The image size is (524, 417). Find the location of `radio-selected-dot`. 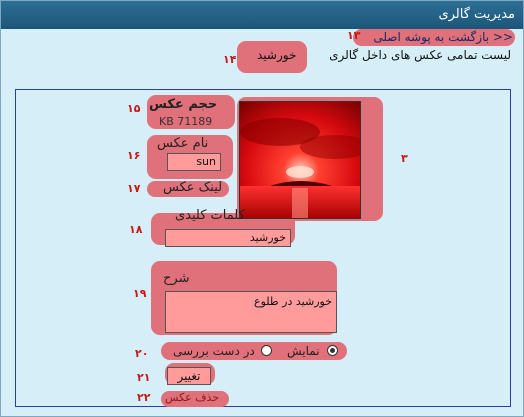

radio-selected-dot is located at coordinates (332, 350).